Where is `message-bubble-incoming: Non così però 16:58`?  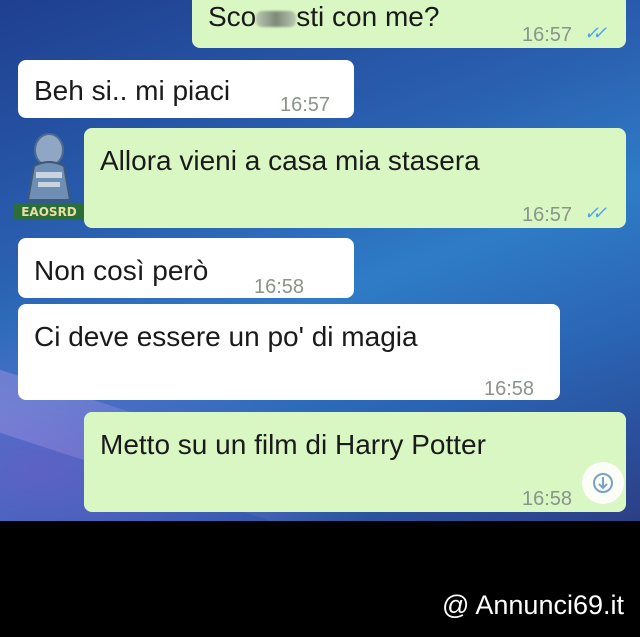 message-bubble-incoming: Non così però 16:58 is located at coordinates (186, 268).